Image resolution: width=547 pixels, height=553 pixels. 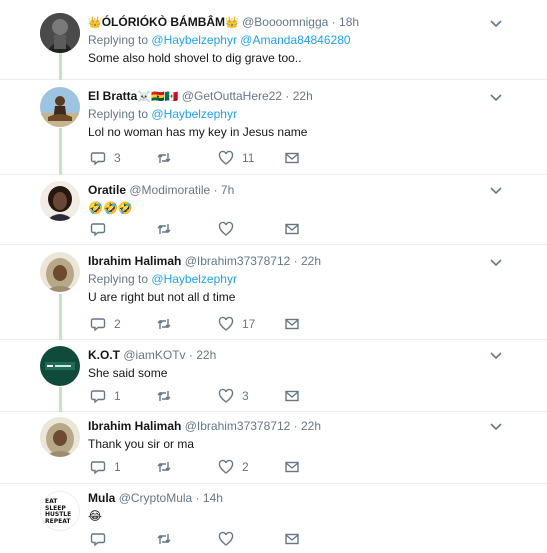 What do you see at coordinates (213, 498) in the screenshot?
I see `timestamp: 14h` at bounding box center [213, 498].